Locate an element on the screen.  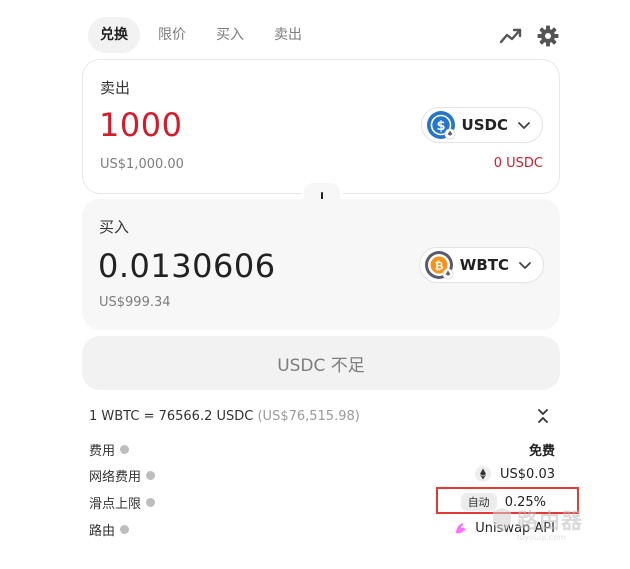
insufficient-balance-button: USDC 不足 is located at coordinates (321, 363).